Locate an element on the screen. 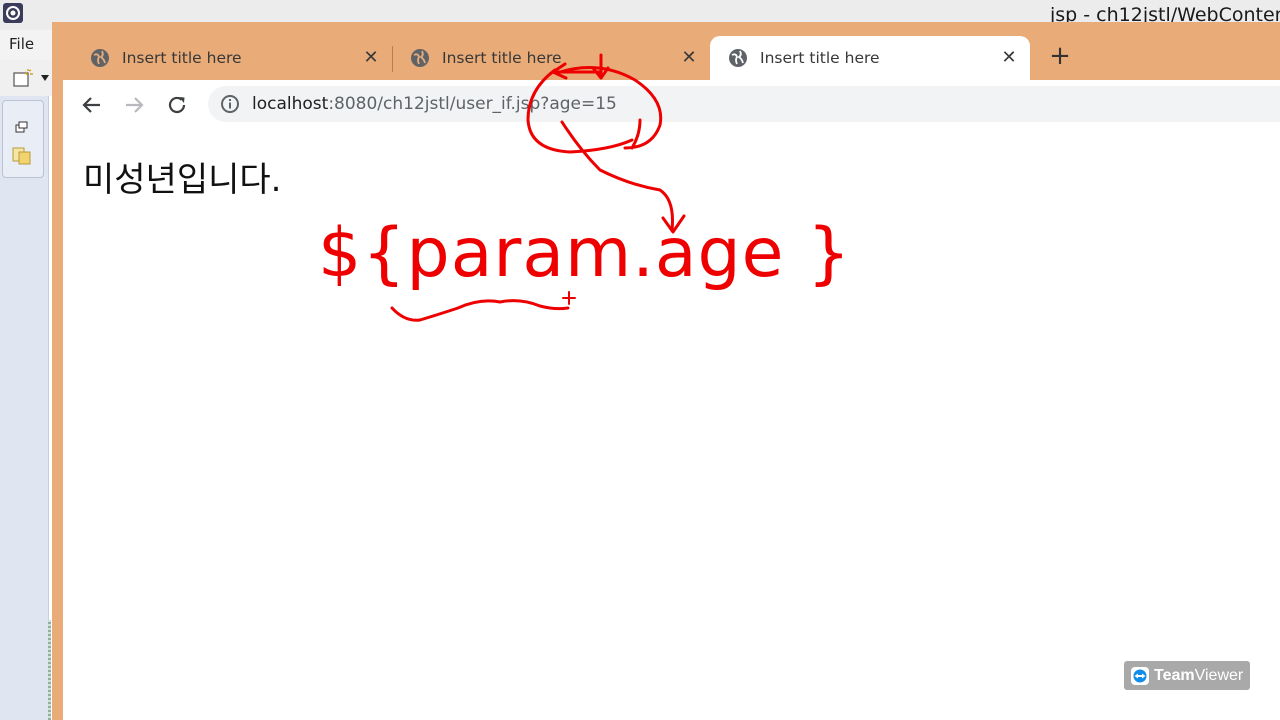 Image resolution: width=1280 pixels, height=720 pixels. teamviewer-badge: TeamViewer is located at coordinates (1187, 675).